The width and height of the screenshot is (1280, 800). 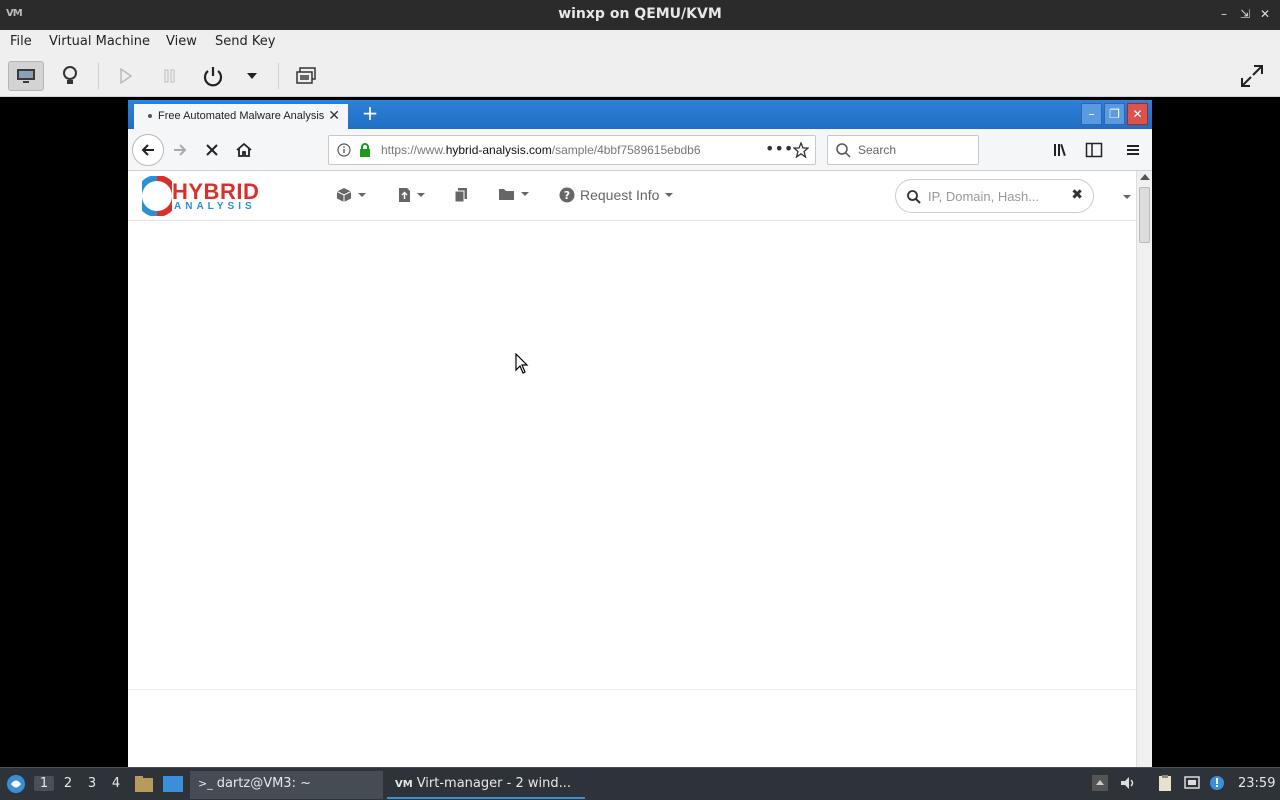 I want to click on details-button, so click(x=70, y=76).